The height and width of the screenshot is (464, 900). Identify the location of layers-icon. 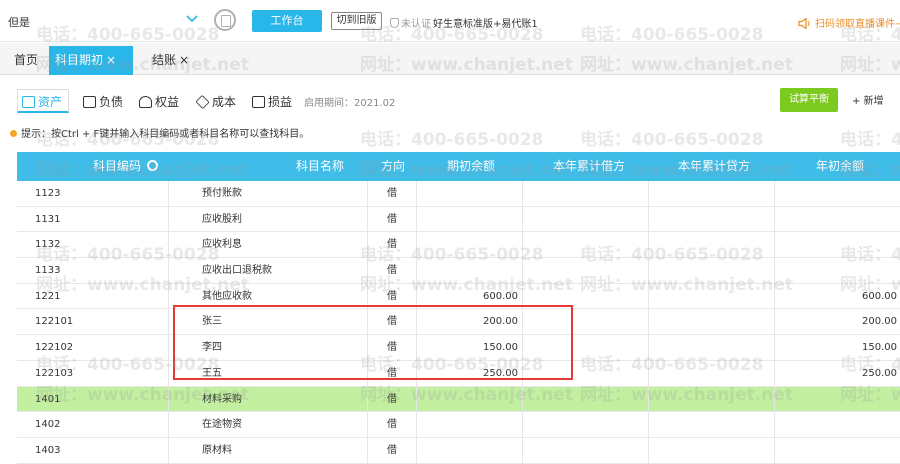
(202, 102).